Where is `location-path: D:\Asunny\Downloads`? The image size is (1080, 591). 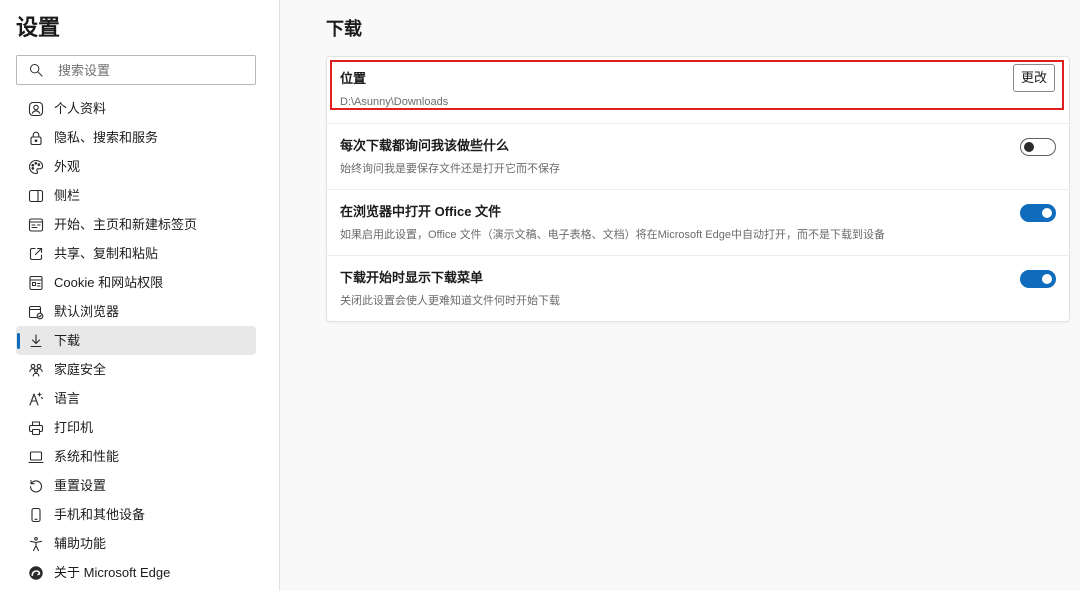
location-path: D:\Asunny\Downloads is located at coordinates (394, 102).